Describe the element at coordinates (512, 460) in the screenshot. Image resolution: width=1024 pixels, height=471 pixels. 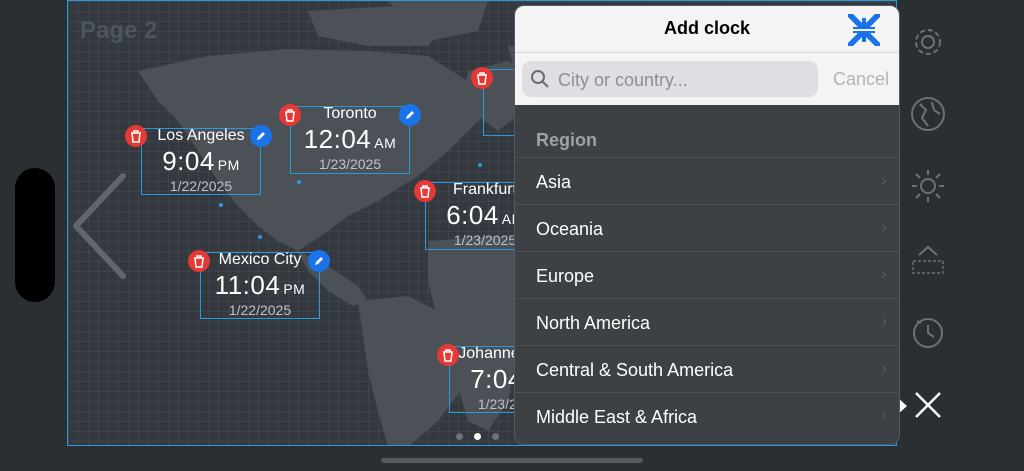
I see `home-indicator` at that location.